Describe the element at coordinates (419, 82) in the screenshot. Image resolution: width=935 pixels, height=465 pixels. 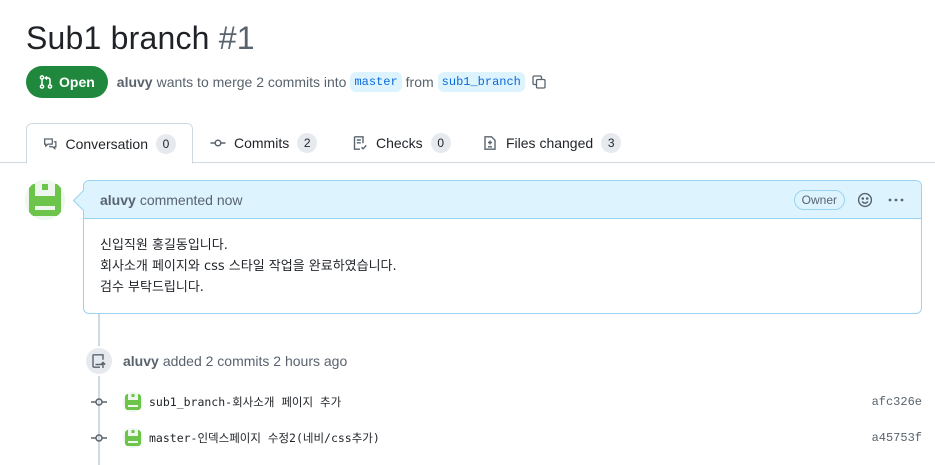
I see `from-text: from` at that location.